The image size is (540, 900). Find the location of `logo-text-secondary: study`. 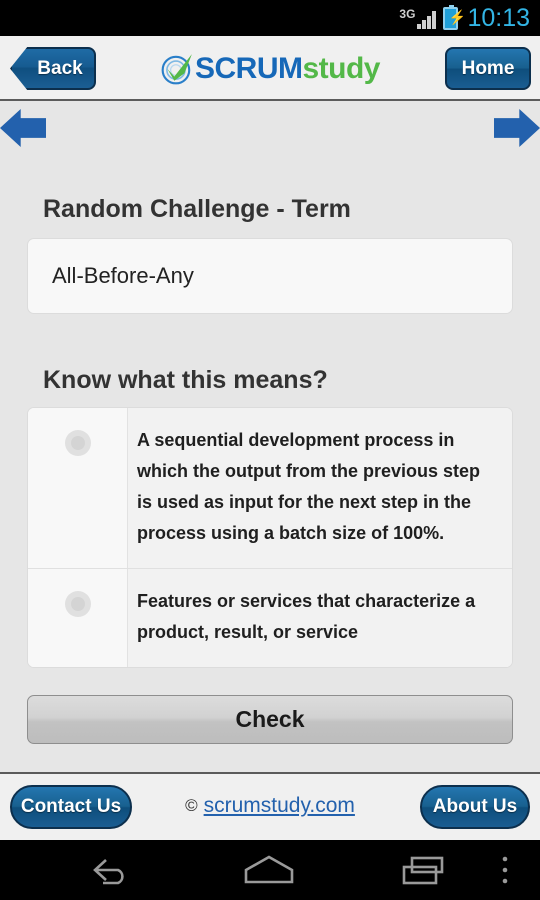

logo-text-secondary: study is located at coordinates (341, 68).